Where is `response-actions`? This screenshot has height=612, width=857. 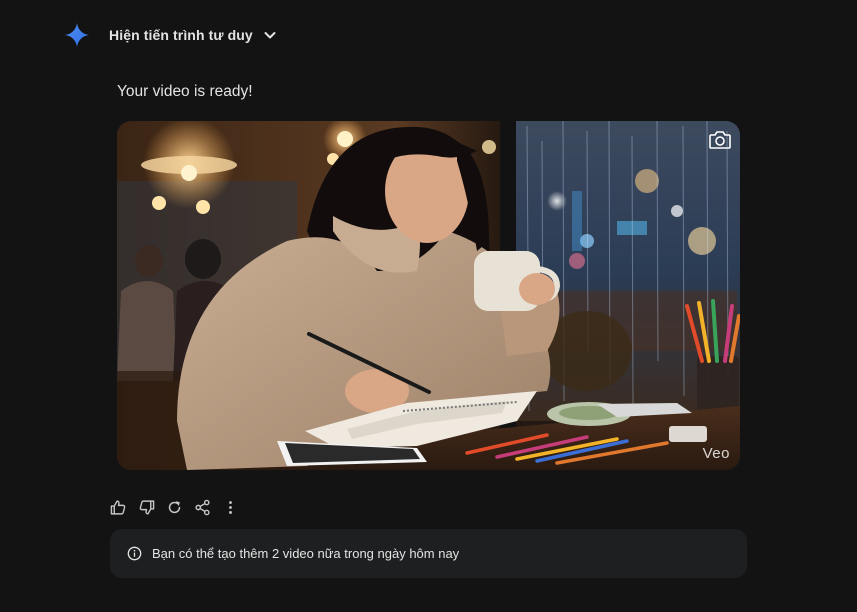 response-actions is located at coordinates (177, 507).